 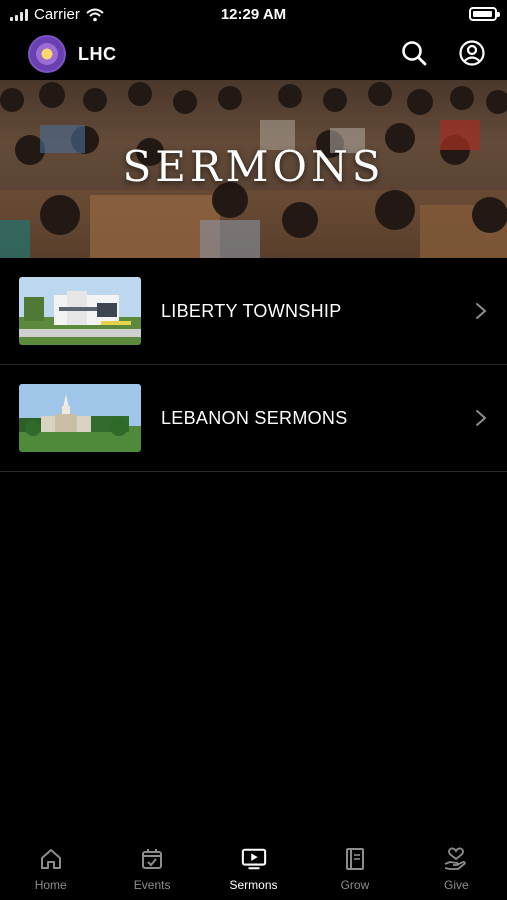 What do you see at coordinates (456, 859) in the screenshot?
I see `heart-hand-icon` at bounding box center [456, 859].